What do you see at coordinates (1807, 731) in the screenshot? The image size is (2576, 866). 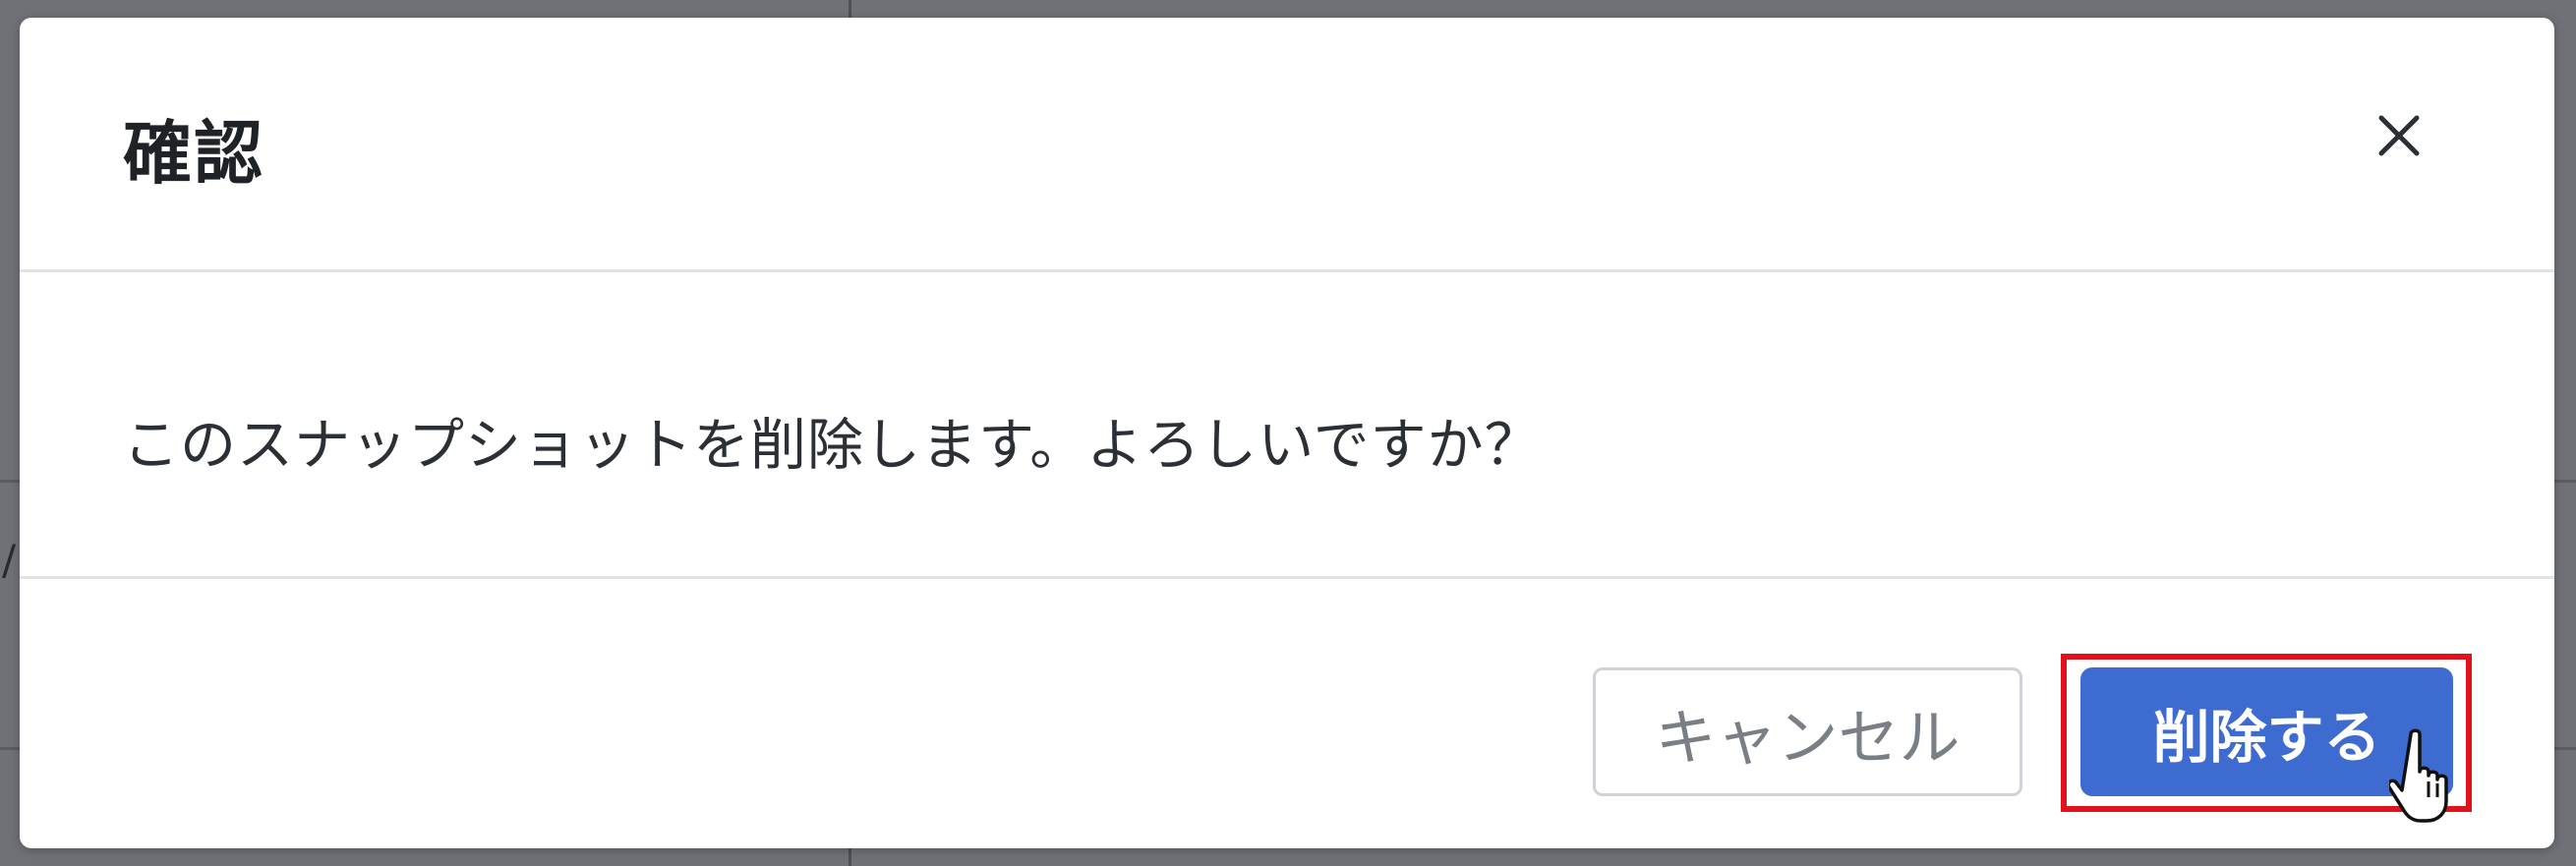 I see `cancel-button: キャンセル` at bounding box center [1807, 731].